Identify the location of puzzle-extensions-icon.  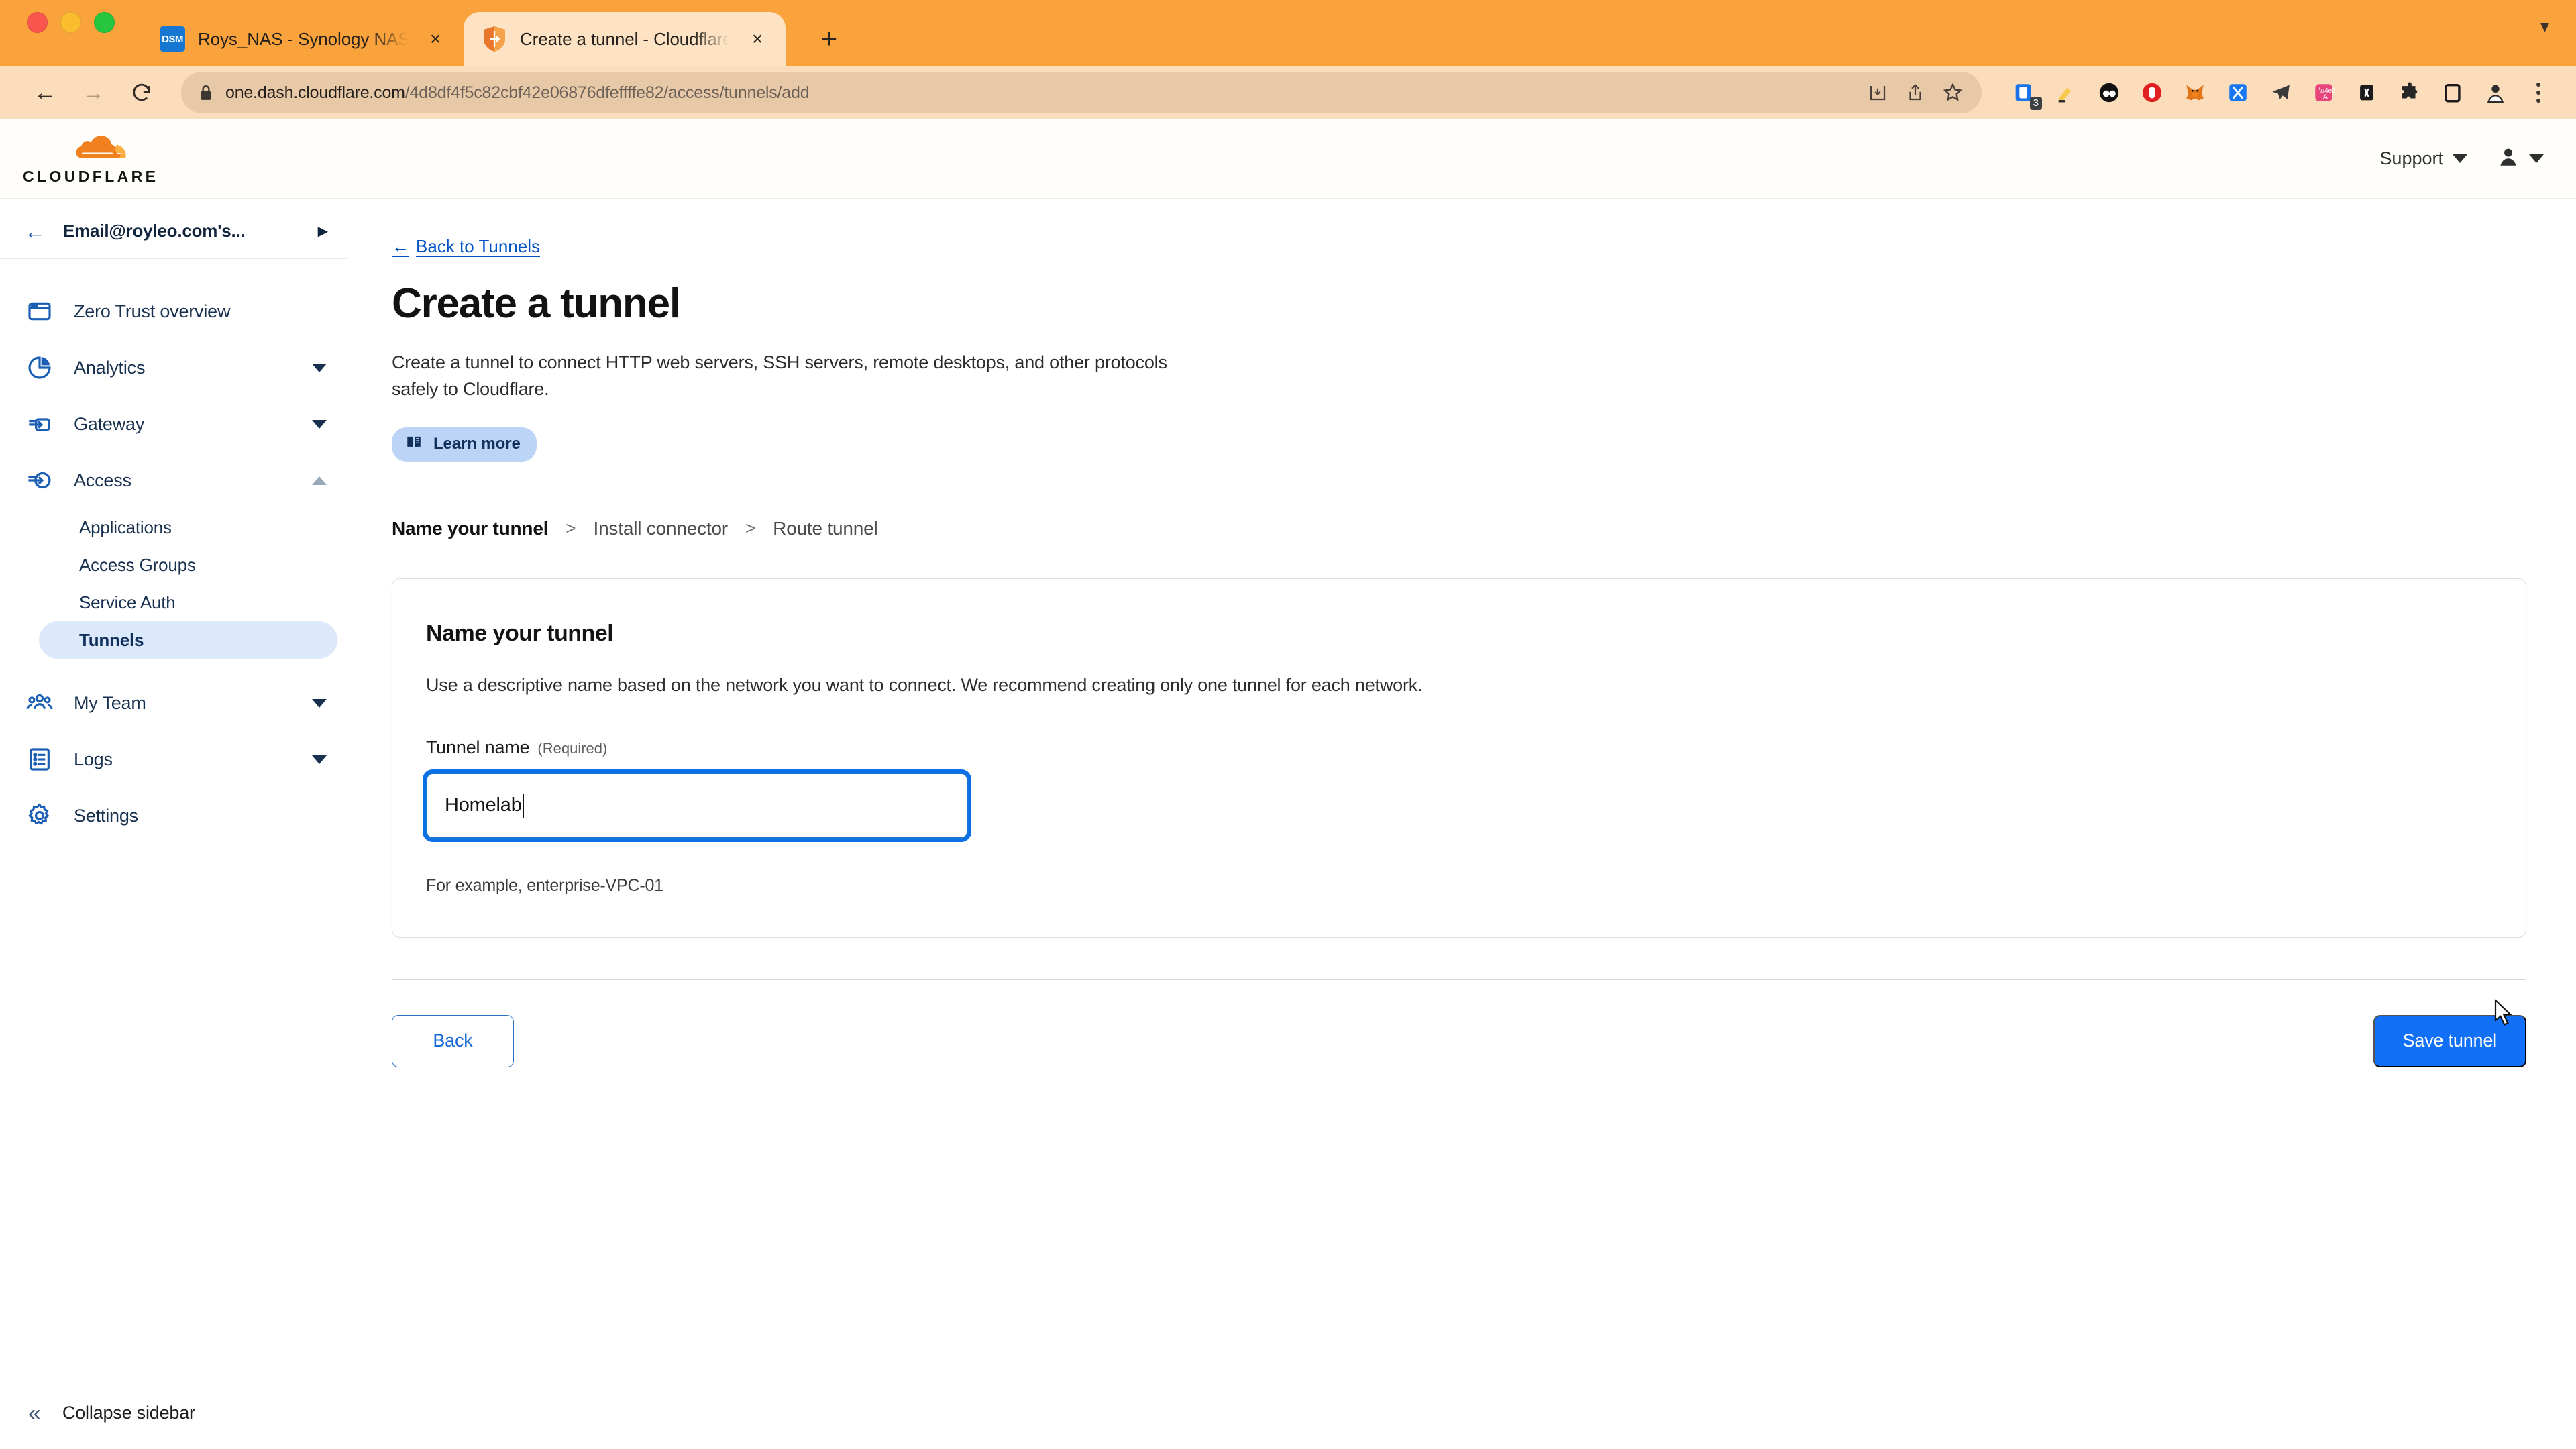
(2409, 92).